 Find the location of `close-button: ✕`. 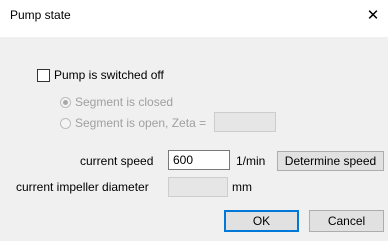

close-button: ✕ is located at coordinates (373, 15).